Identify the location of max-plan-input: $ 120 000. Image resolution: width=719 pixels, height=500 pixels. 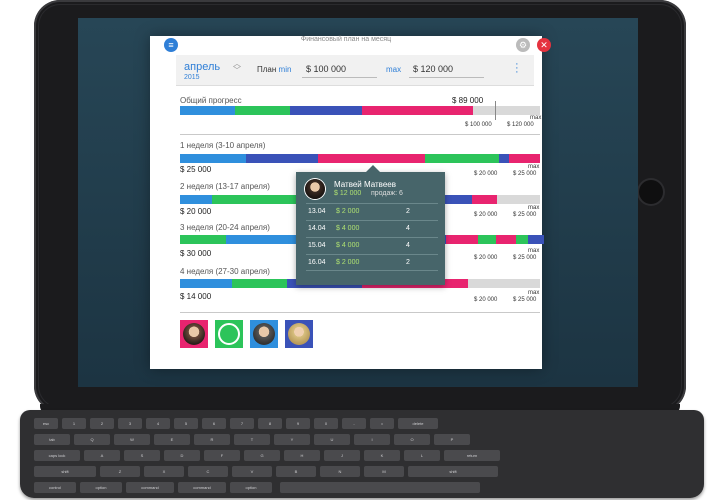
(433, 69).